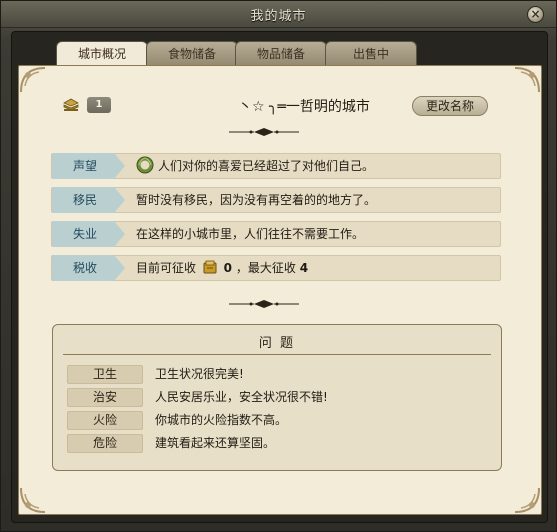 Image resolution: width=557 pixels, height=532 pixels. Describe the element at coordinates (241, 397) in the screenshot. I see `issue-value: 人民安居乐业，安全状况很不错!` at that location.